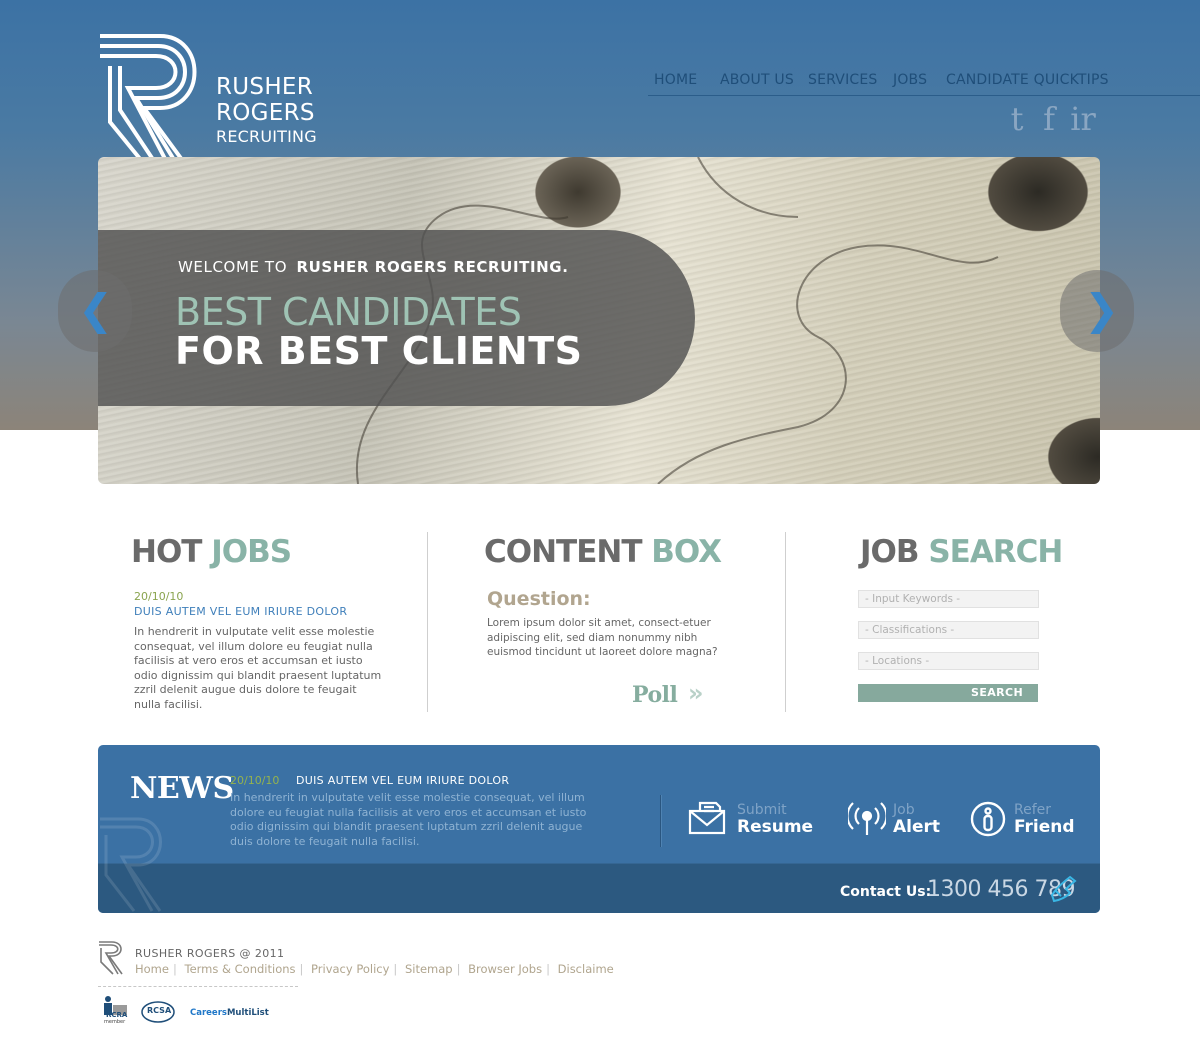  What do you see at coordinates (843, 80) in the screenshot?
I see `nav-services: SERVICES` at bounding box center [843, 80].